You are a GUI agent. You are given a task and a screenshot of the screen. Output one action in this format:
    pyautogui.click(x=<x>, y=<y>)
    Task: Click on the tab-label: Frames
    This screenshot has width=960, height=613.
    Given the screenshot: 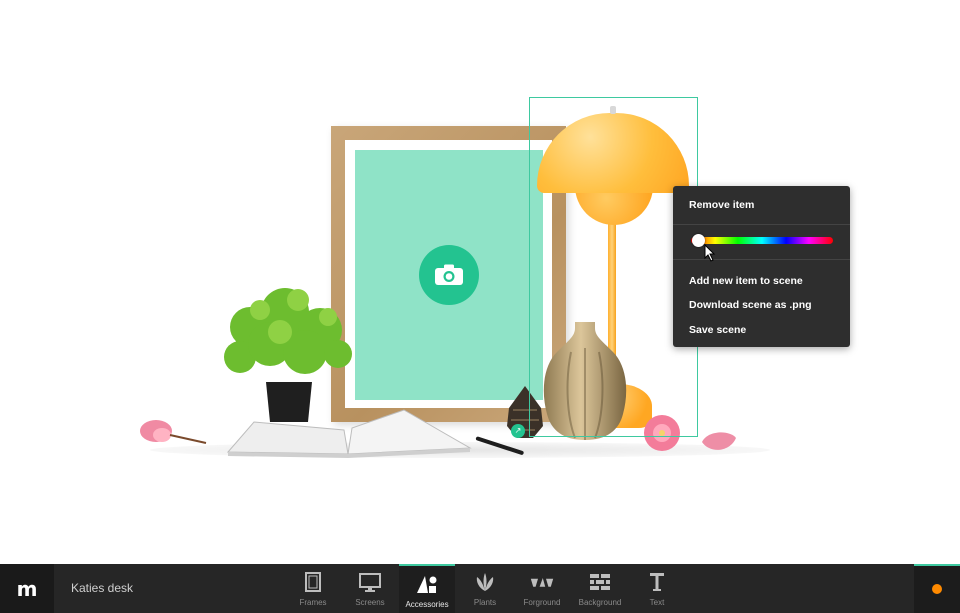 What is the action you would take?
    pyautogui.click(x=313, y=602)
    